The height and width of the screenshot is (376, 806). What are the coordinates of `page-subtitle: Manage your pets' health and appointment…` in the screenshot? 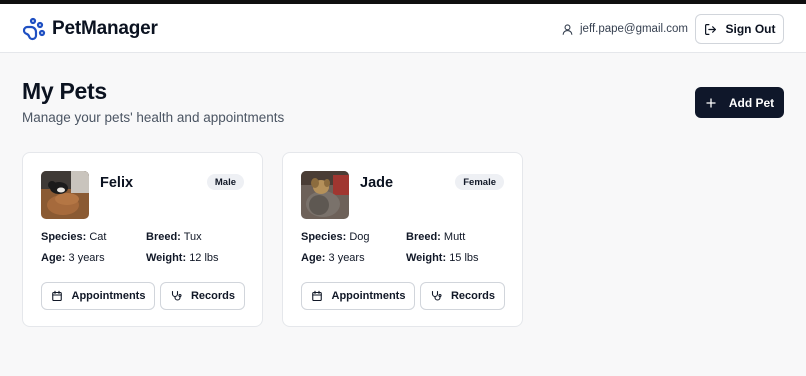 It's located at (153, 117).